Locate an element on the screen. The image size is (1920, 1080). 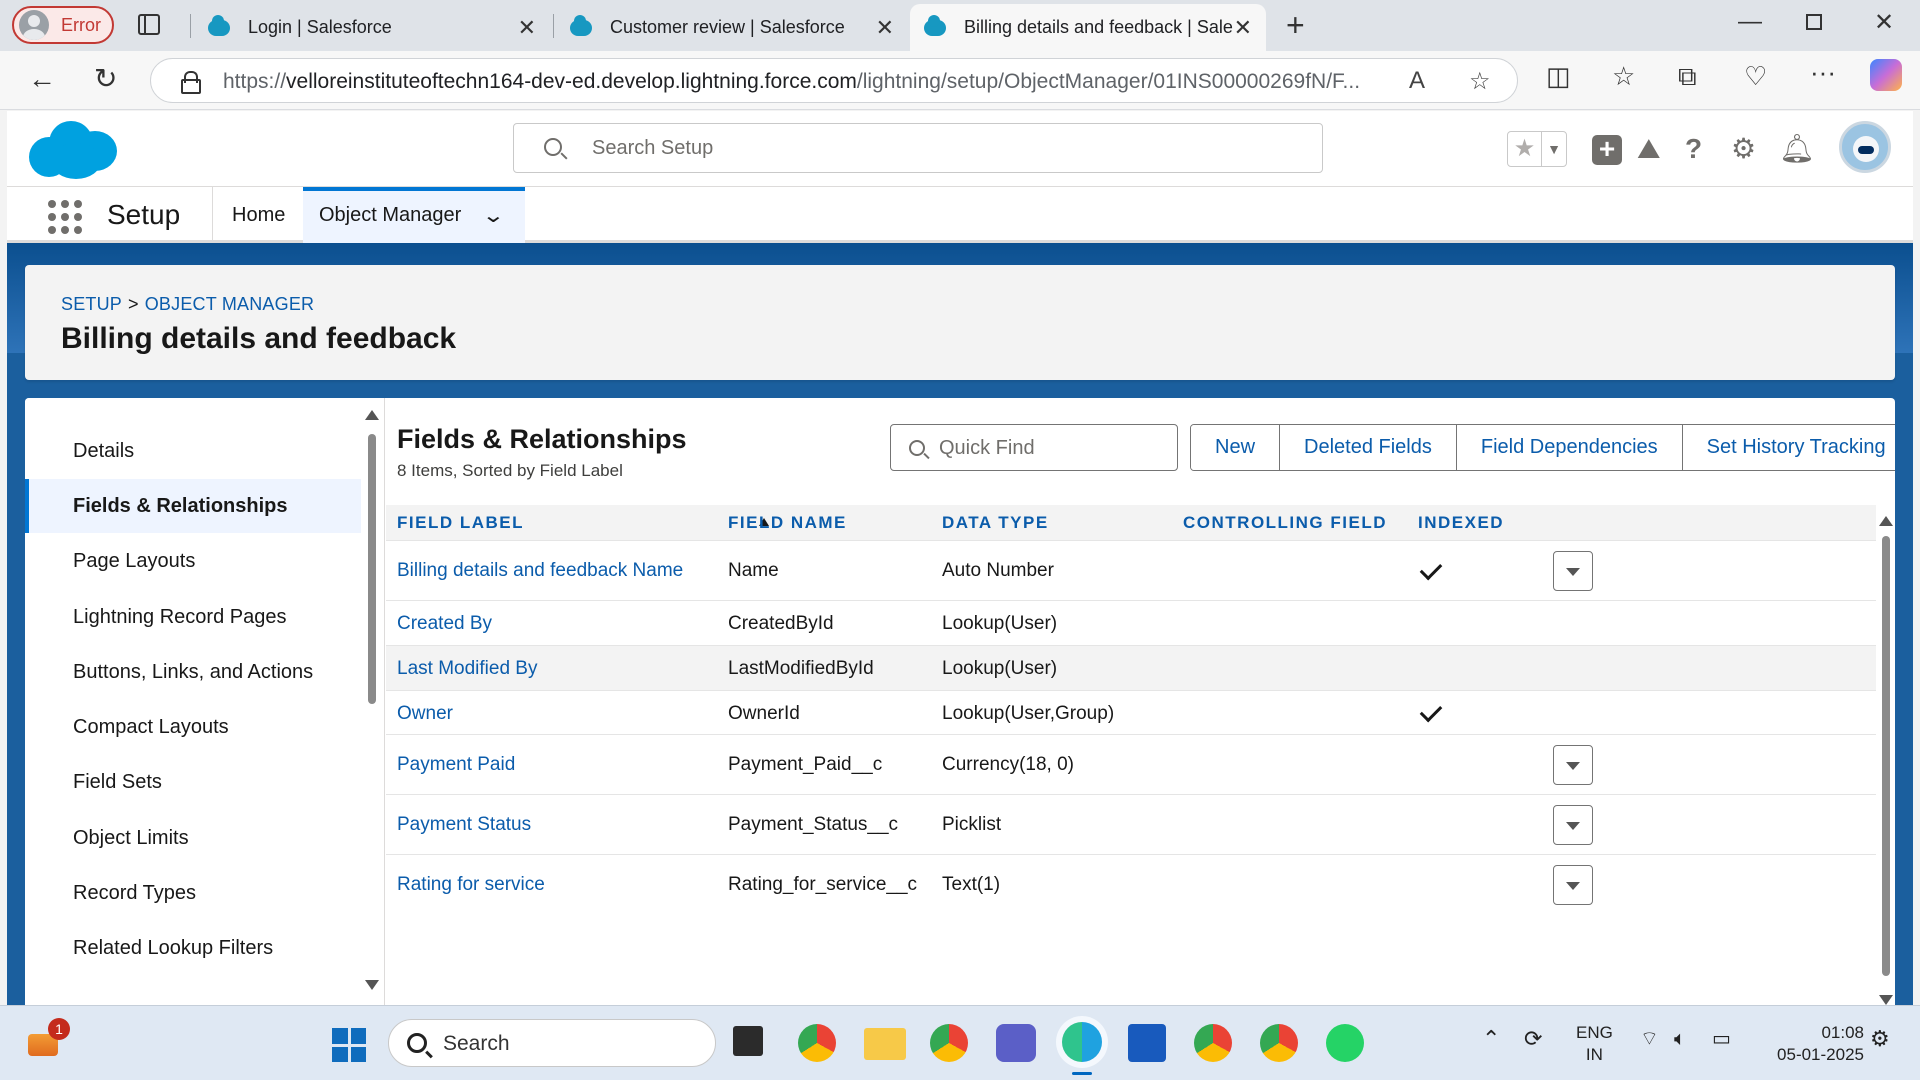
field-label-link: Payment Status is located at coordinates (464, 825).